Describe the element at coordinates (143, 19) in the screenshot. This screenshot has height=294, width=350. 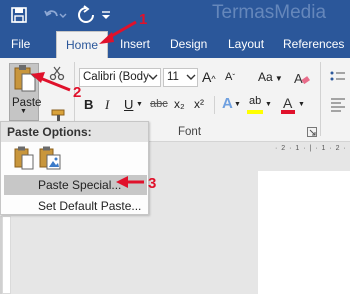
I see `annotation-number-1: 1` at that location.